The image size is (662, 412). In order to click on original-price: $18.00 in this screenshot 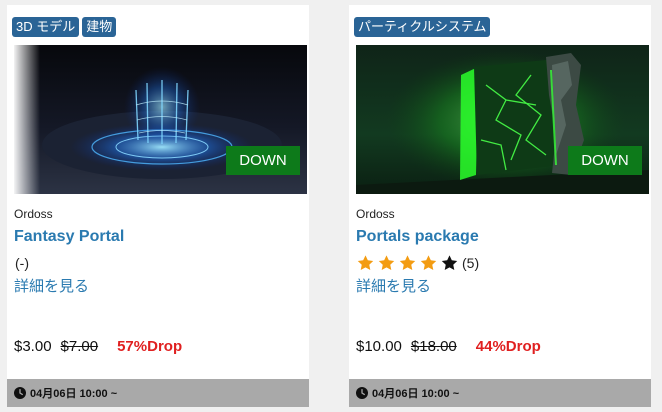, I will do `click(433, 346)`.